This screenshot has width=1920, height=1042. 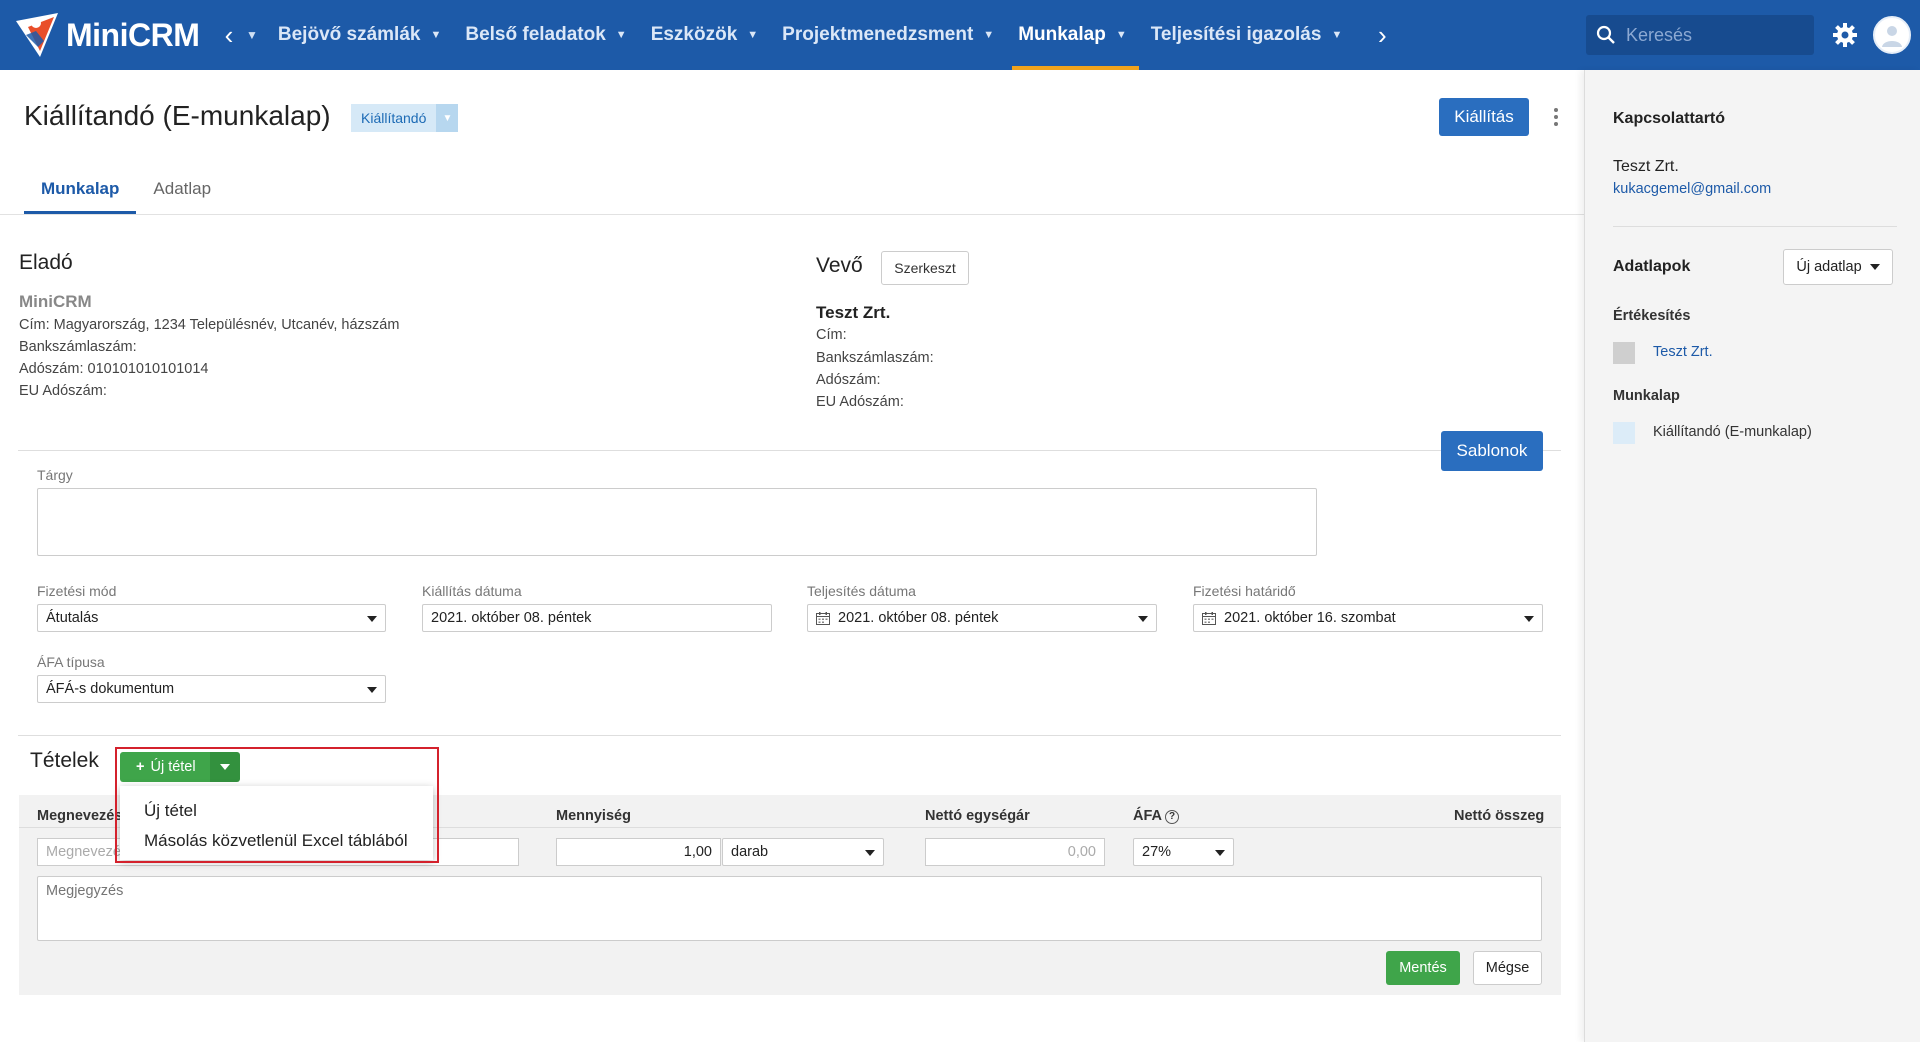 What do you see at coordinates (1711, 35) in the screenshot?
I see `search-input` at bounding box center [1711, 35].